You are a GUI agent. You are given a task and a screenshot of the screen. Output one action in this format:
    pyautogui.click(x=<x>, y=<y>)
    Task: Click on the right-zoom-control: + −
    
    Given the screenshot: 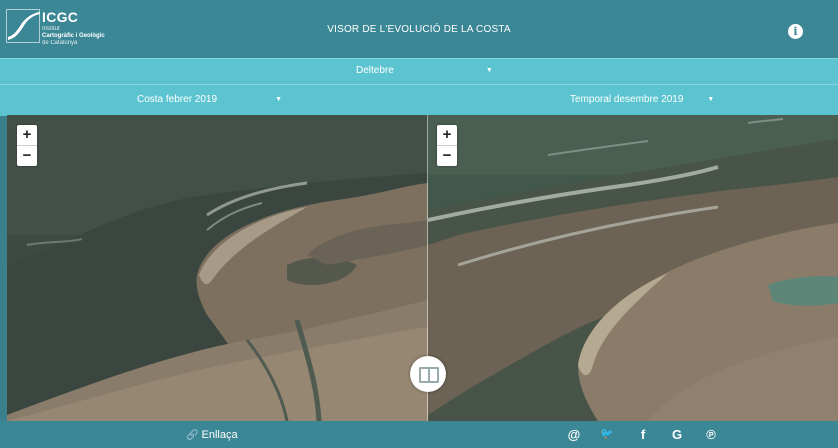 What is the action you would take?
    pyautogui.click(x=447, y=145)
    